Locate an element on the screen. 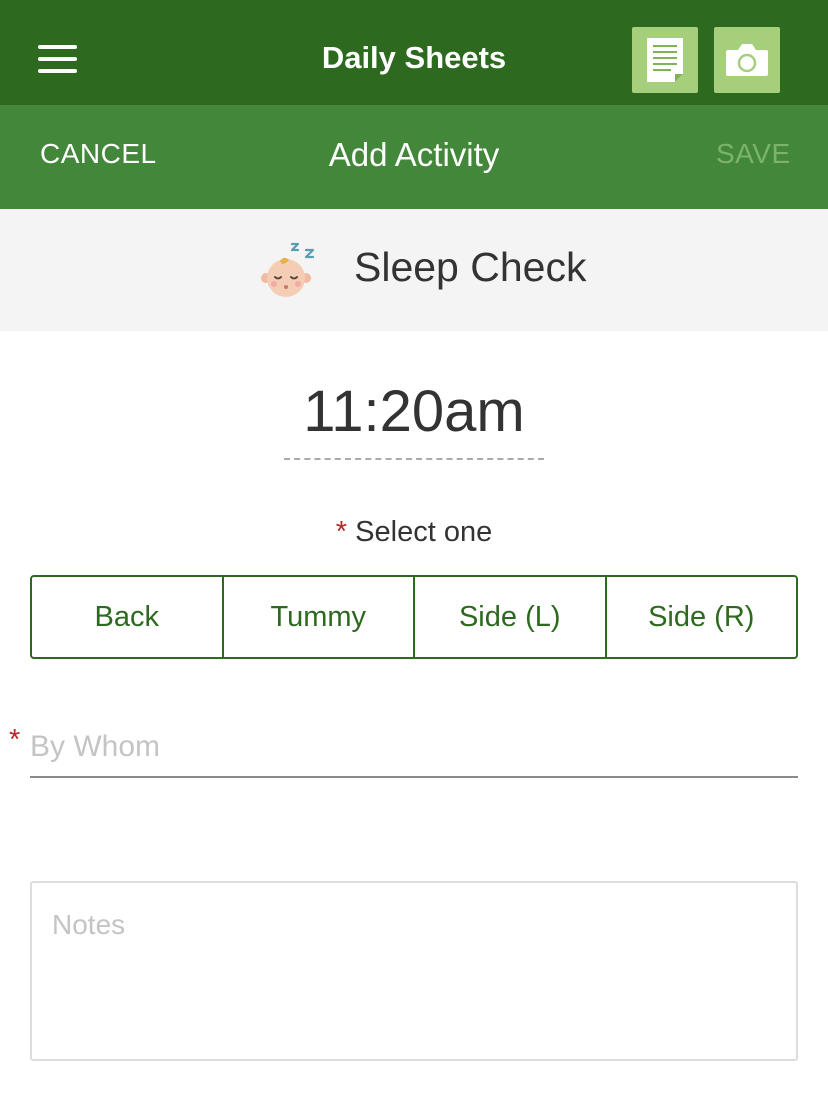 The width and height of the screenshot is (828, 1108). camera-icon is located at coordinates (747, 60).